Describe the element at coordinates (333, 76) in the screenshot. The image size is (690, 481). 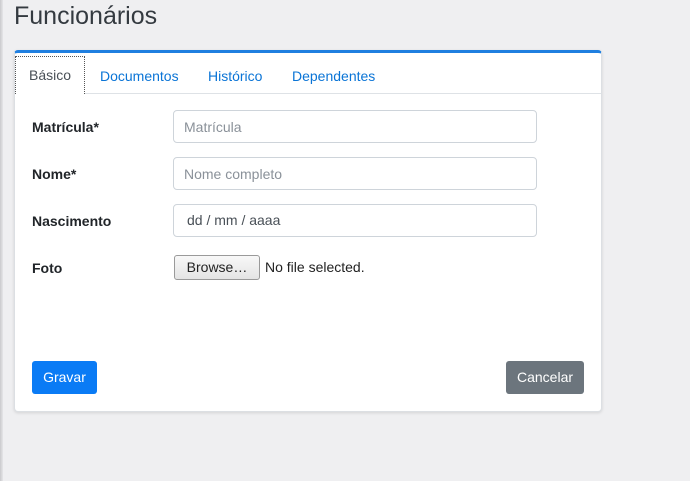
I see `tab-dependentes: Dependentes` at that location.